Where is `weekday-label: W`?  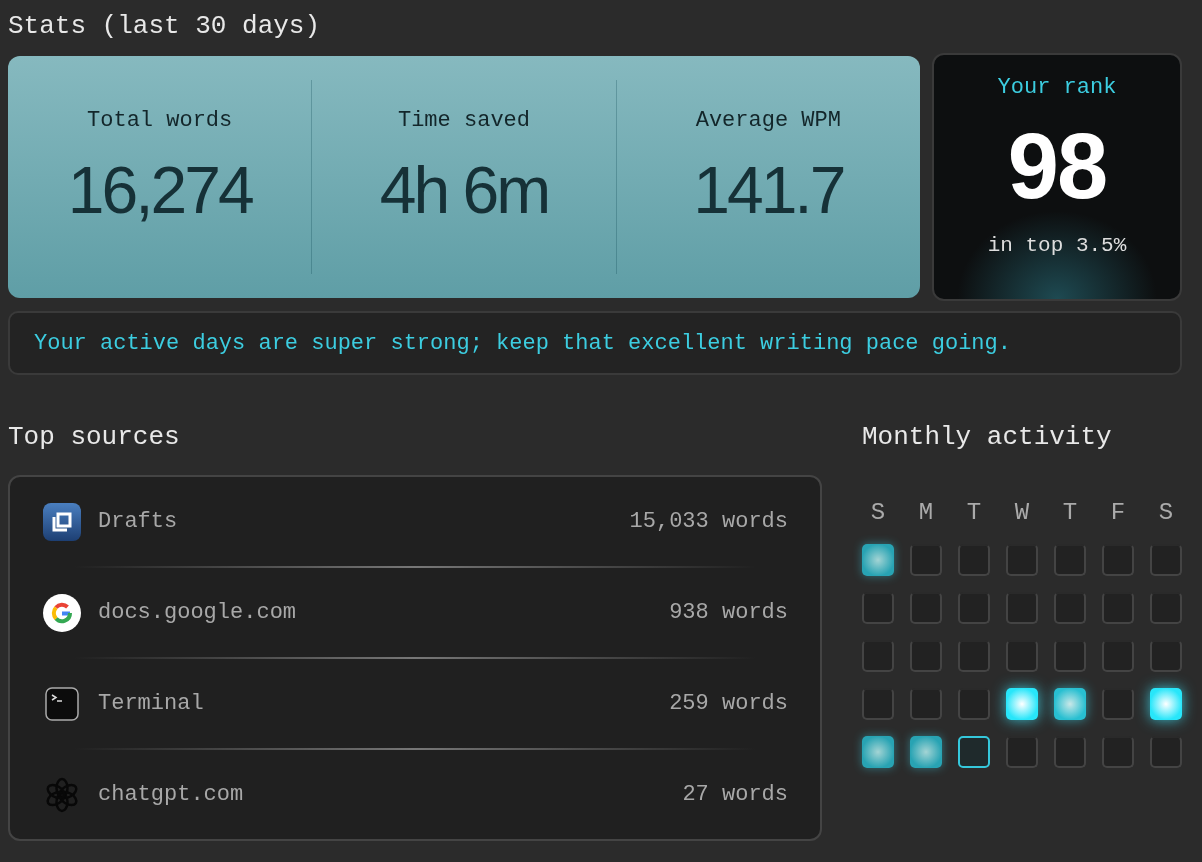 weekday-label: W is located at coordinates (1022, 512).